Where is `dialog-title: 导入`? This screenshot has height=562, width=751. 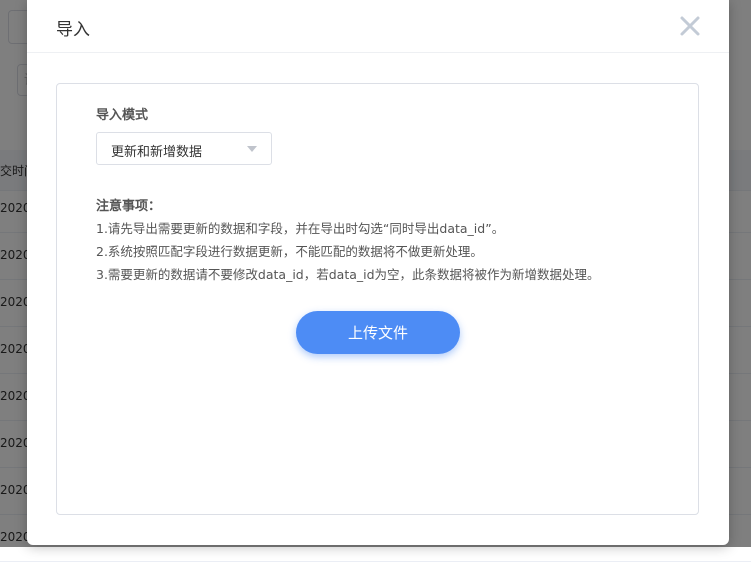 dialog-title: 导入 is located at coordinates (73, 30).